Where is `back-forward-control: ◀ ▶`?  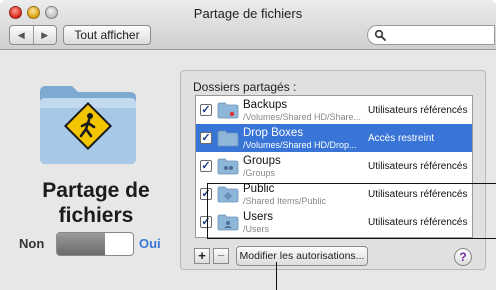 back-forward-control: ◀ ▶ is located at coordinates (33, 35).